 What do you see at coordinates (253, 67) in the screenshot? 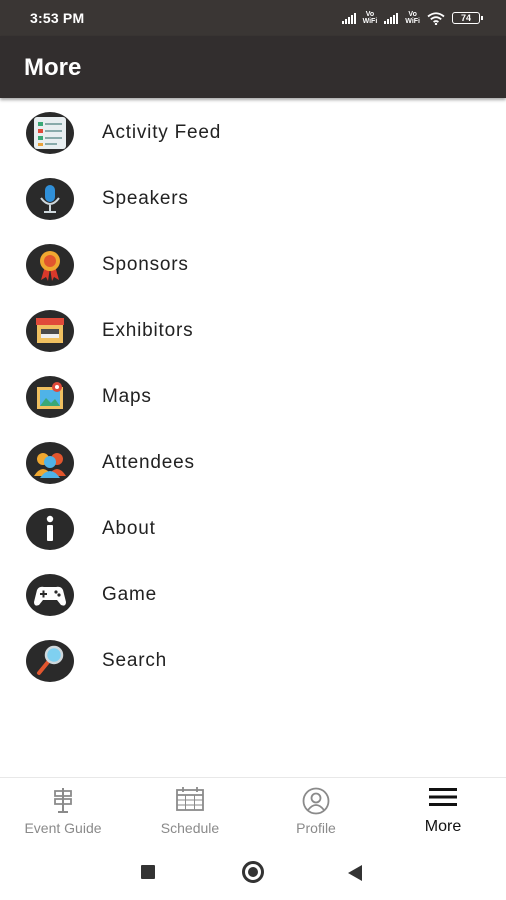
I see `app-bar: More` at bounding box center [253, 67].